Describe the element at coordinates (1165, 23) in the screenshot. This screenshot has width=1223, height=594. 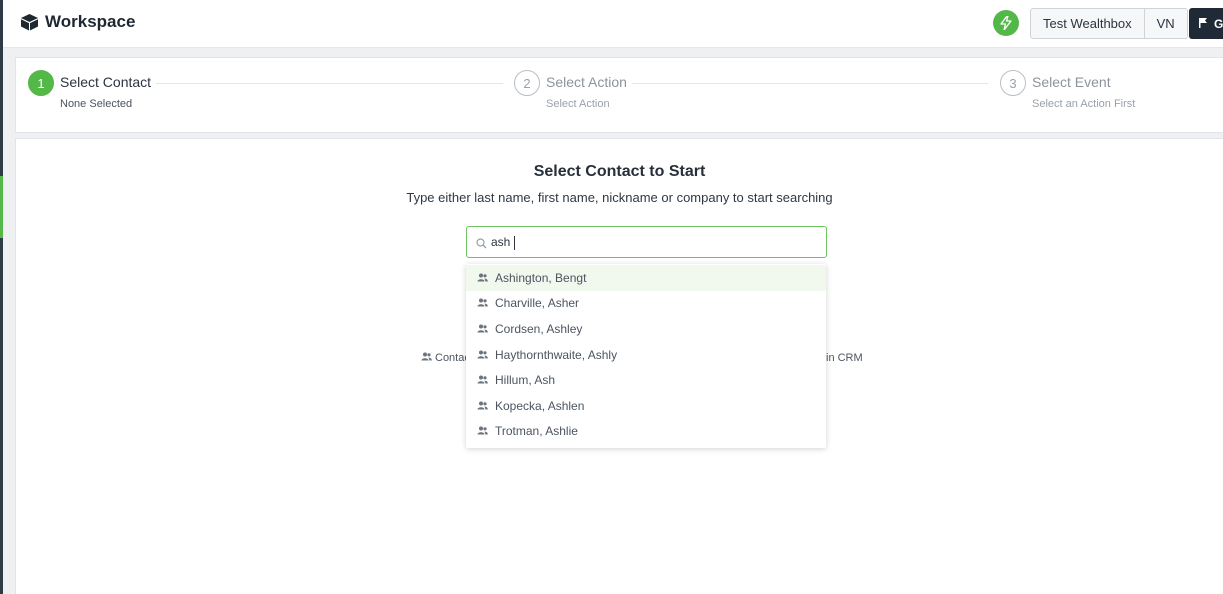
I see `user-initials-button: VN` at that location.